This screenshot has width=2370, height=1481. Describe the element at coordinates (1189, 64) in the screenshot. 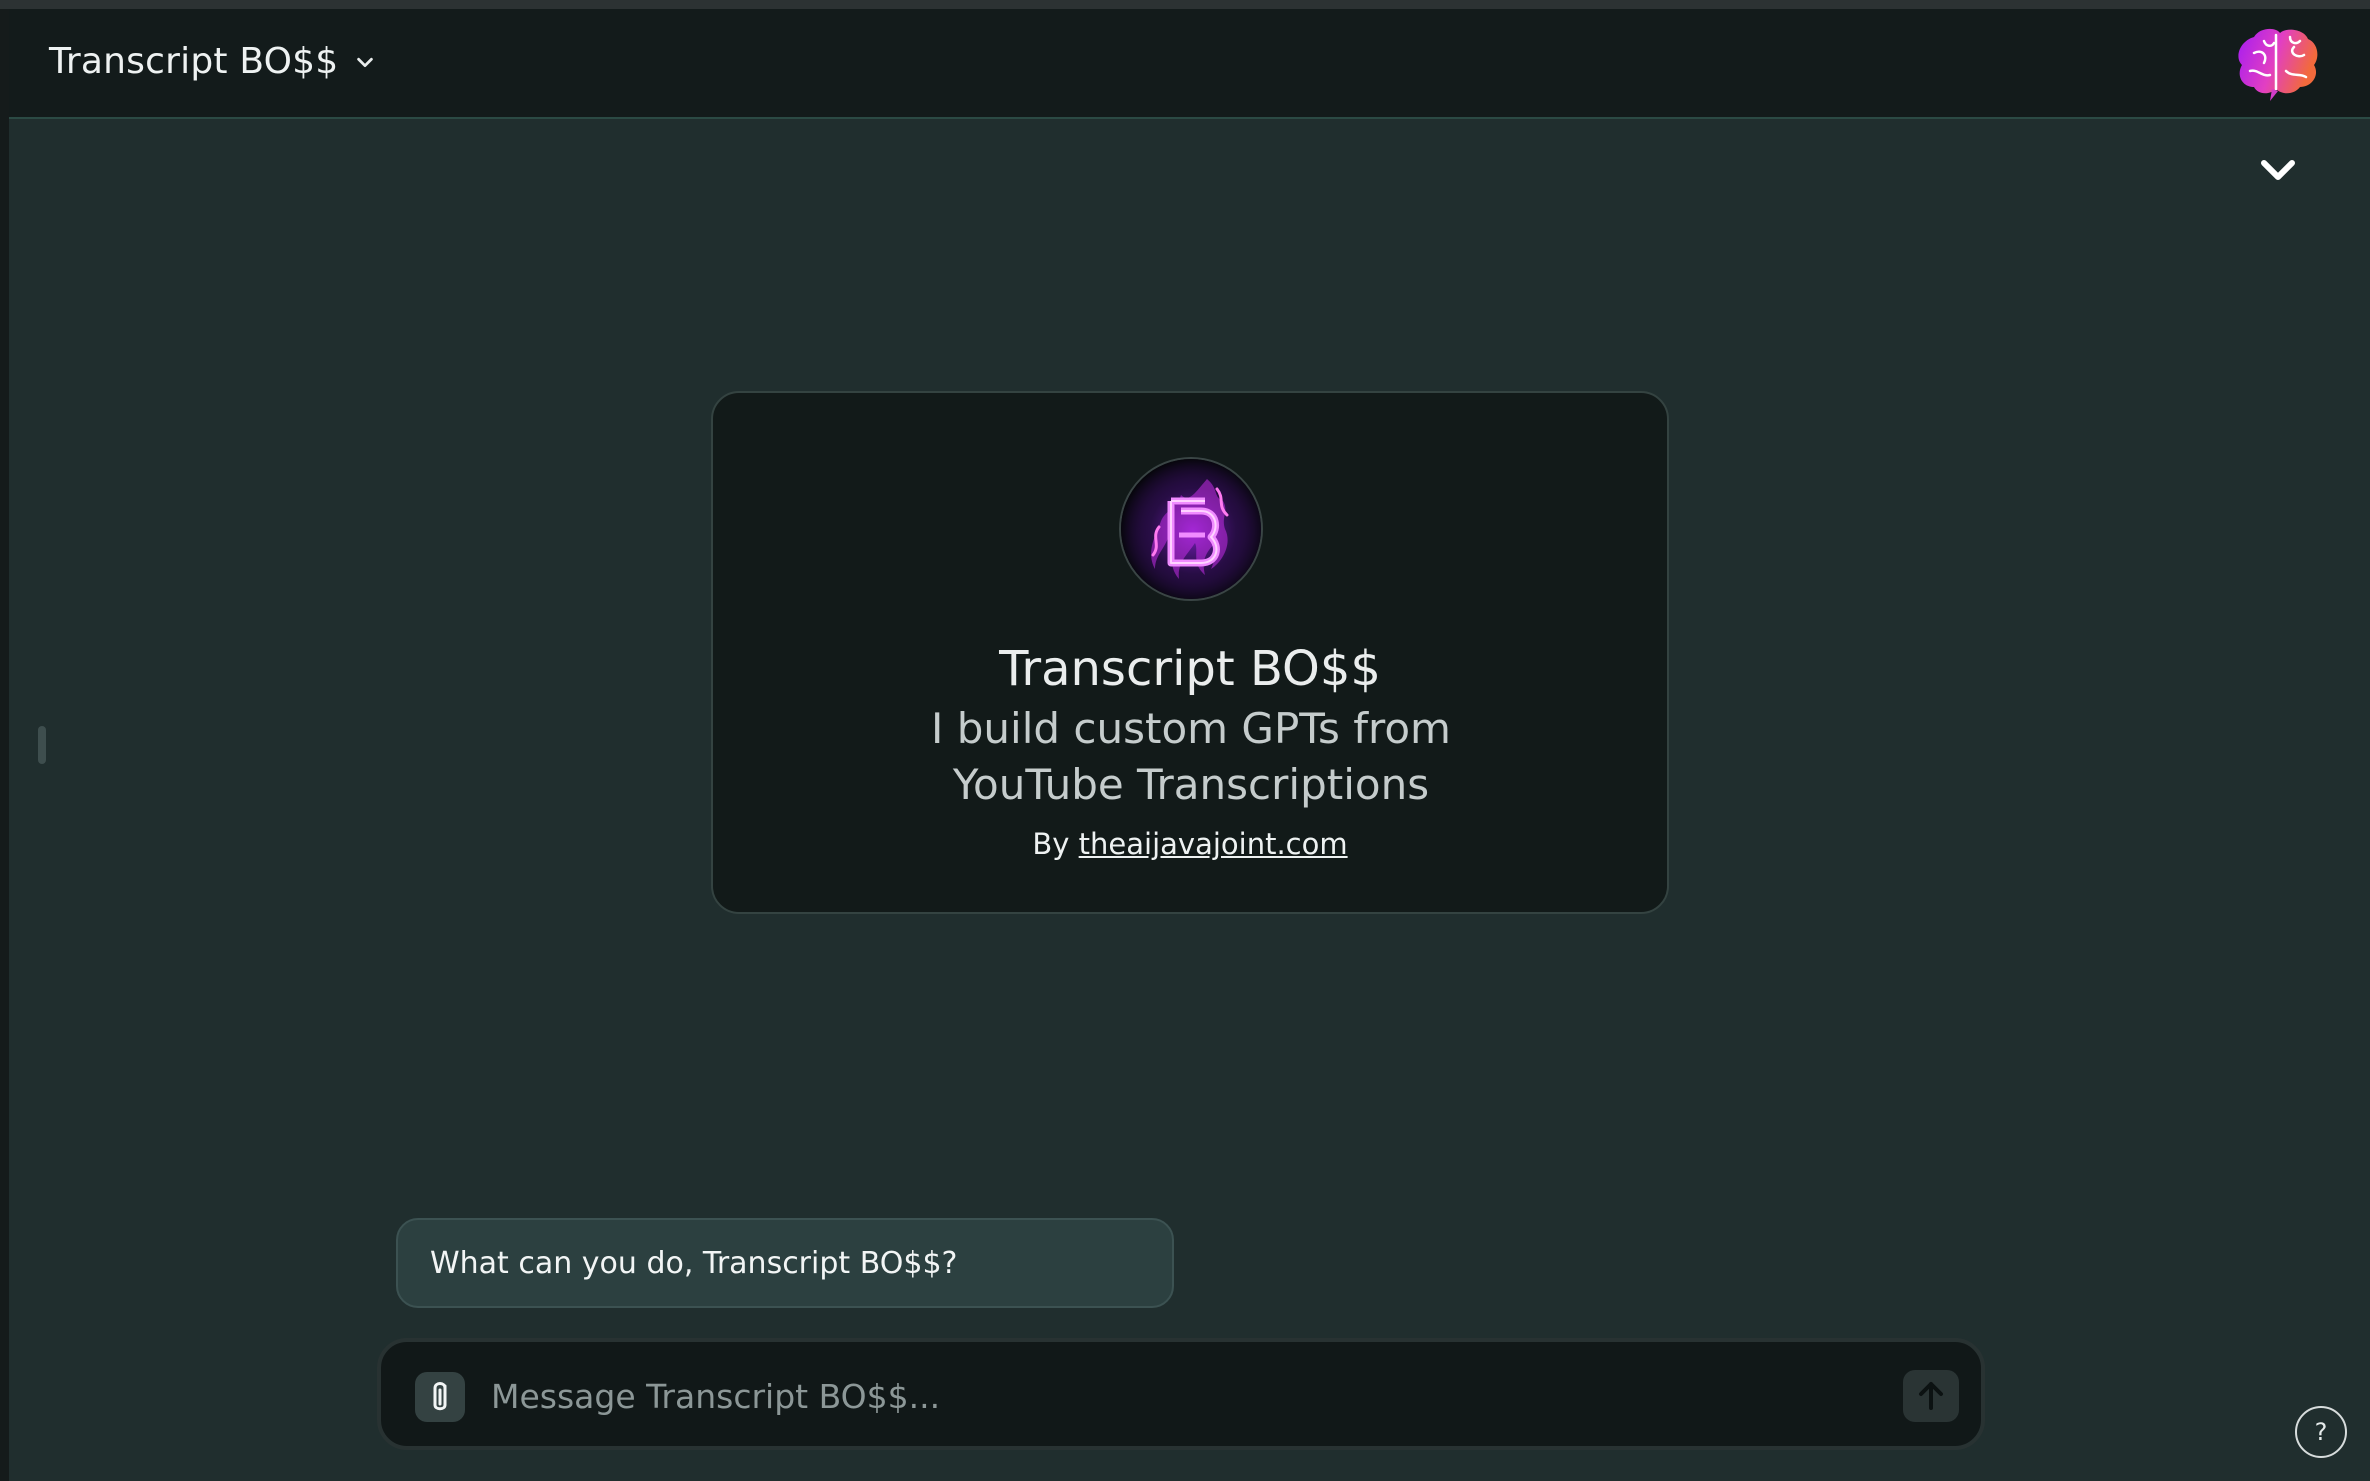

I see `top-bar: Transcript BO$$` at that location.